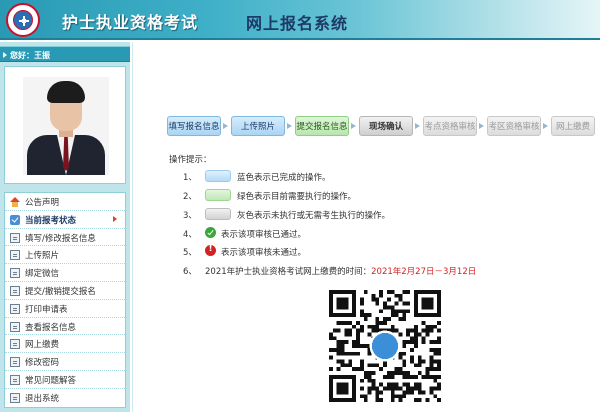 Image resolution: width=600 pixels, height=412 pixels. I want to click on tip-text: 表示该项审核未通过。, so click(264, 253).